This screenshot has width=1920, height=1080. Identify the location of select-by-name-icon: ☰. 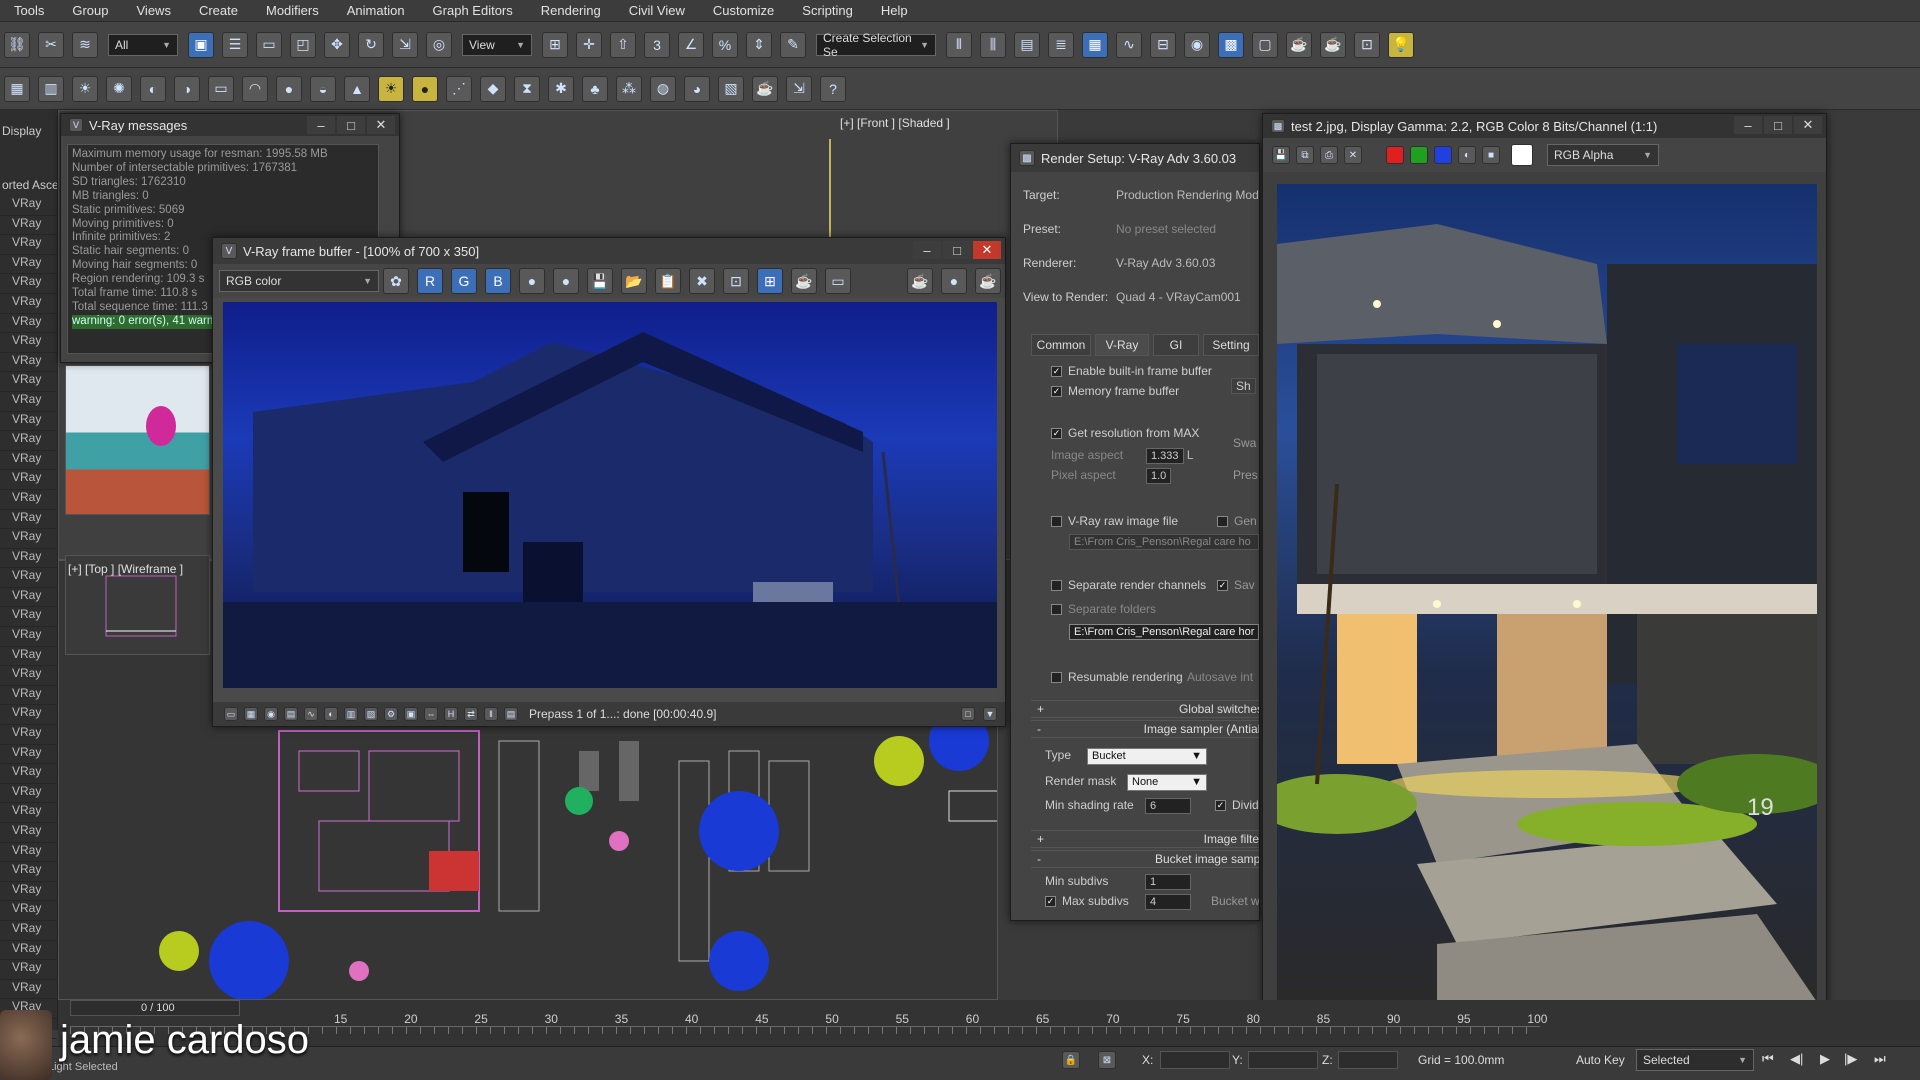
(235, 44).